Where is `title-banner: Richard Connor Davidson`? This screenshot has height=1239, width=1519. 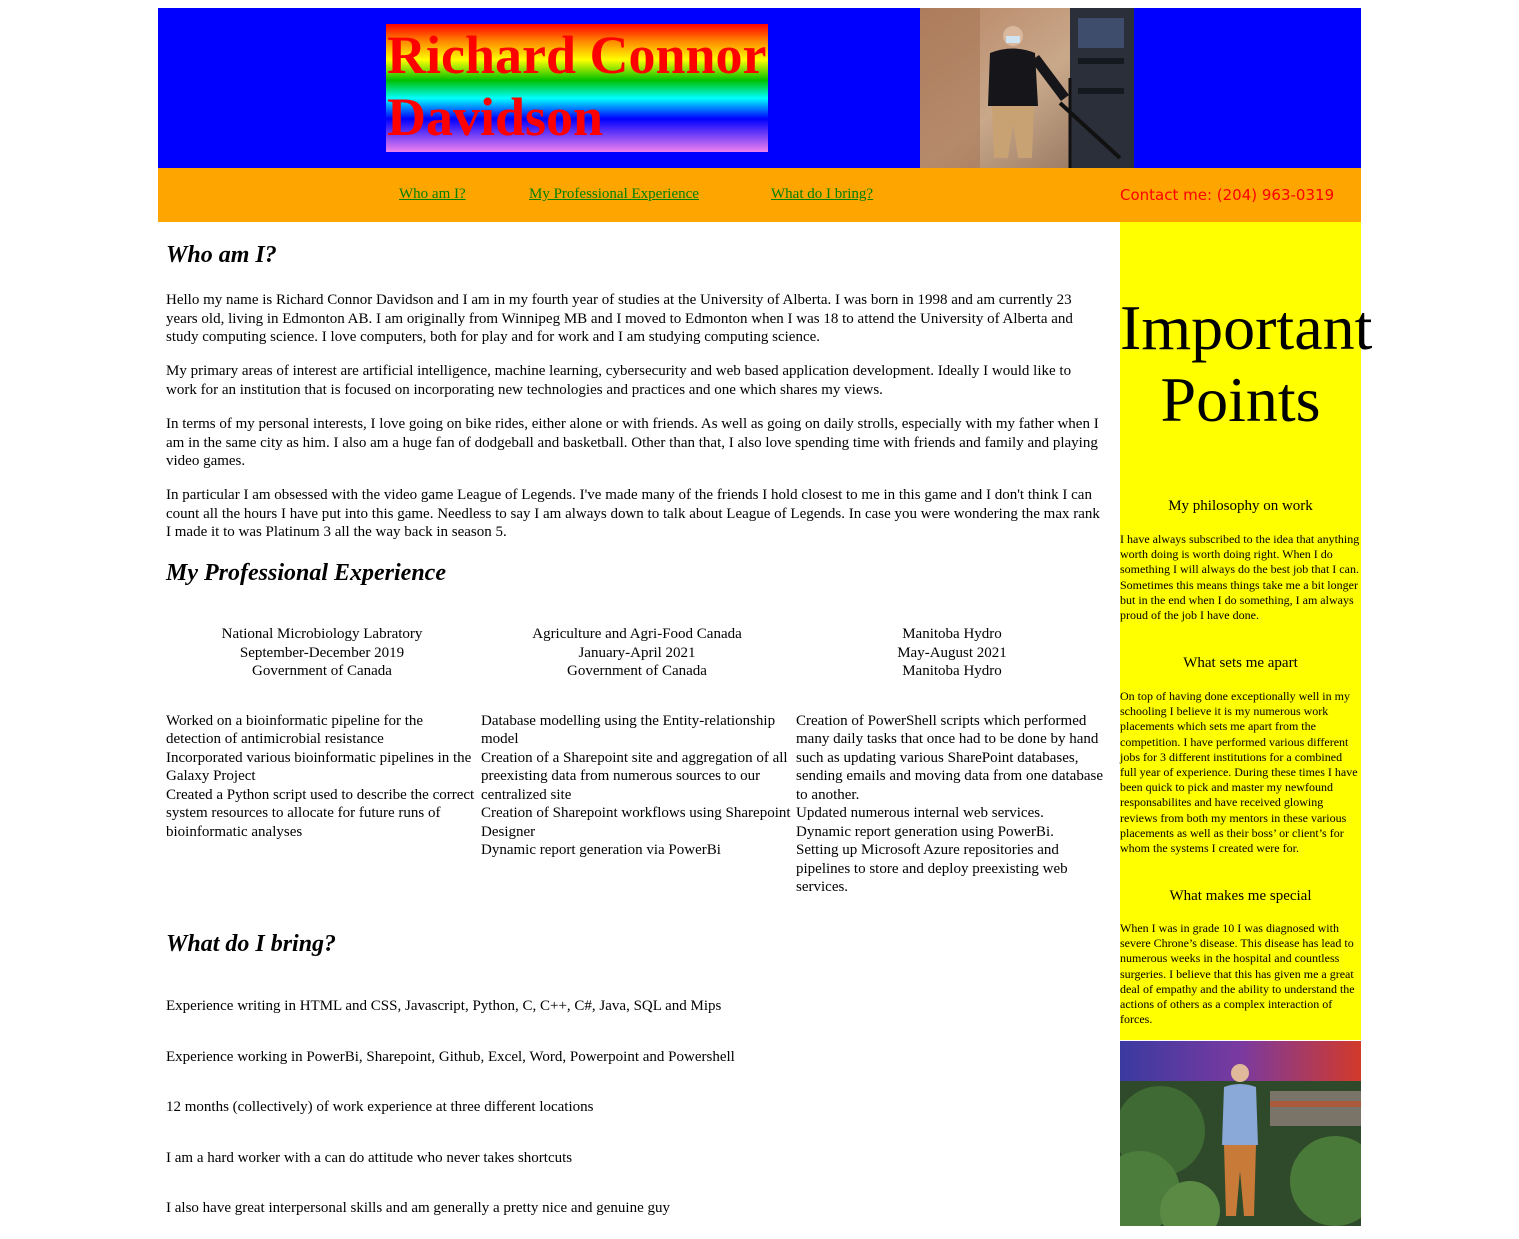
title-banner: Richard Connor Davidson is located at coordinates (577, 88).